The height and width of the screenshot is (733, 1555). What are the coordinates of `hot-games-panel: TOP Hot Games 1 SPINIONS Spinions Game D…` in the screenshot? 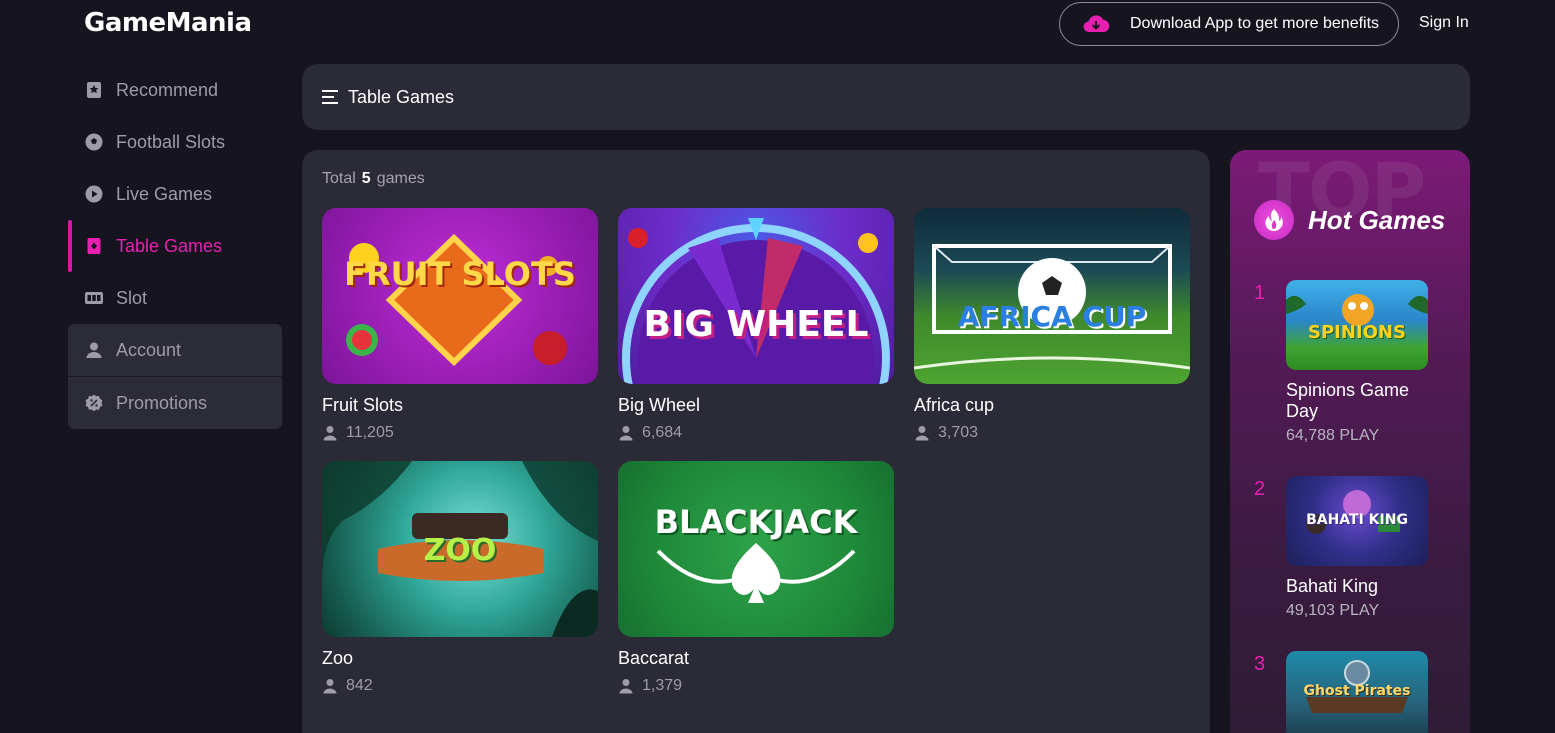 It's located at (1350, 441).